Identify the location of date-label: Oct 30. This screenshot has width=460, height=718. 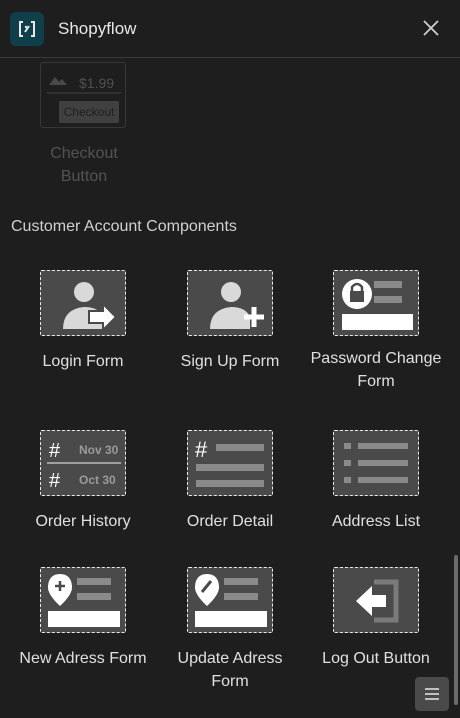
(97, 480).